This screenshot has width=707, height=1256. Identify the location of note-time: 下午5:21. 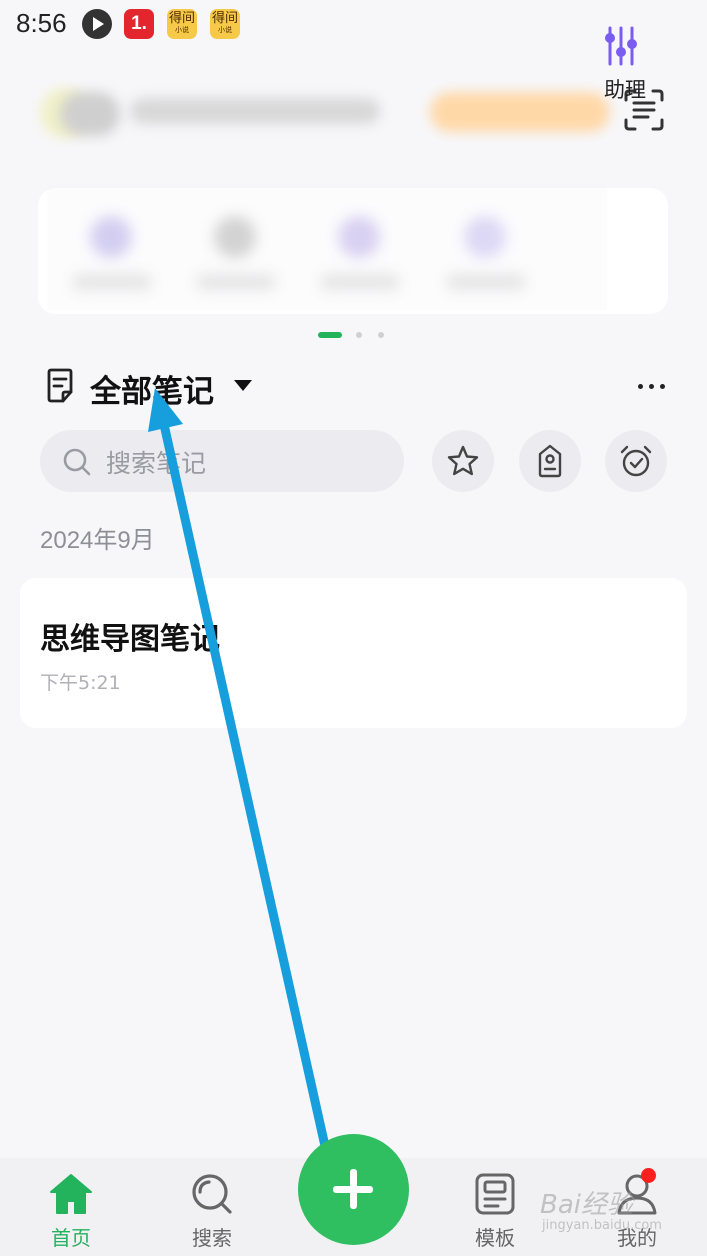
(80, 683).